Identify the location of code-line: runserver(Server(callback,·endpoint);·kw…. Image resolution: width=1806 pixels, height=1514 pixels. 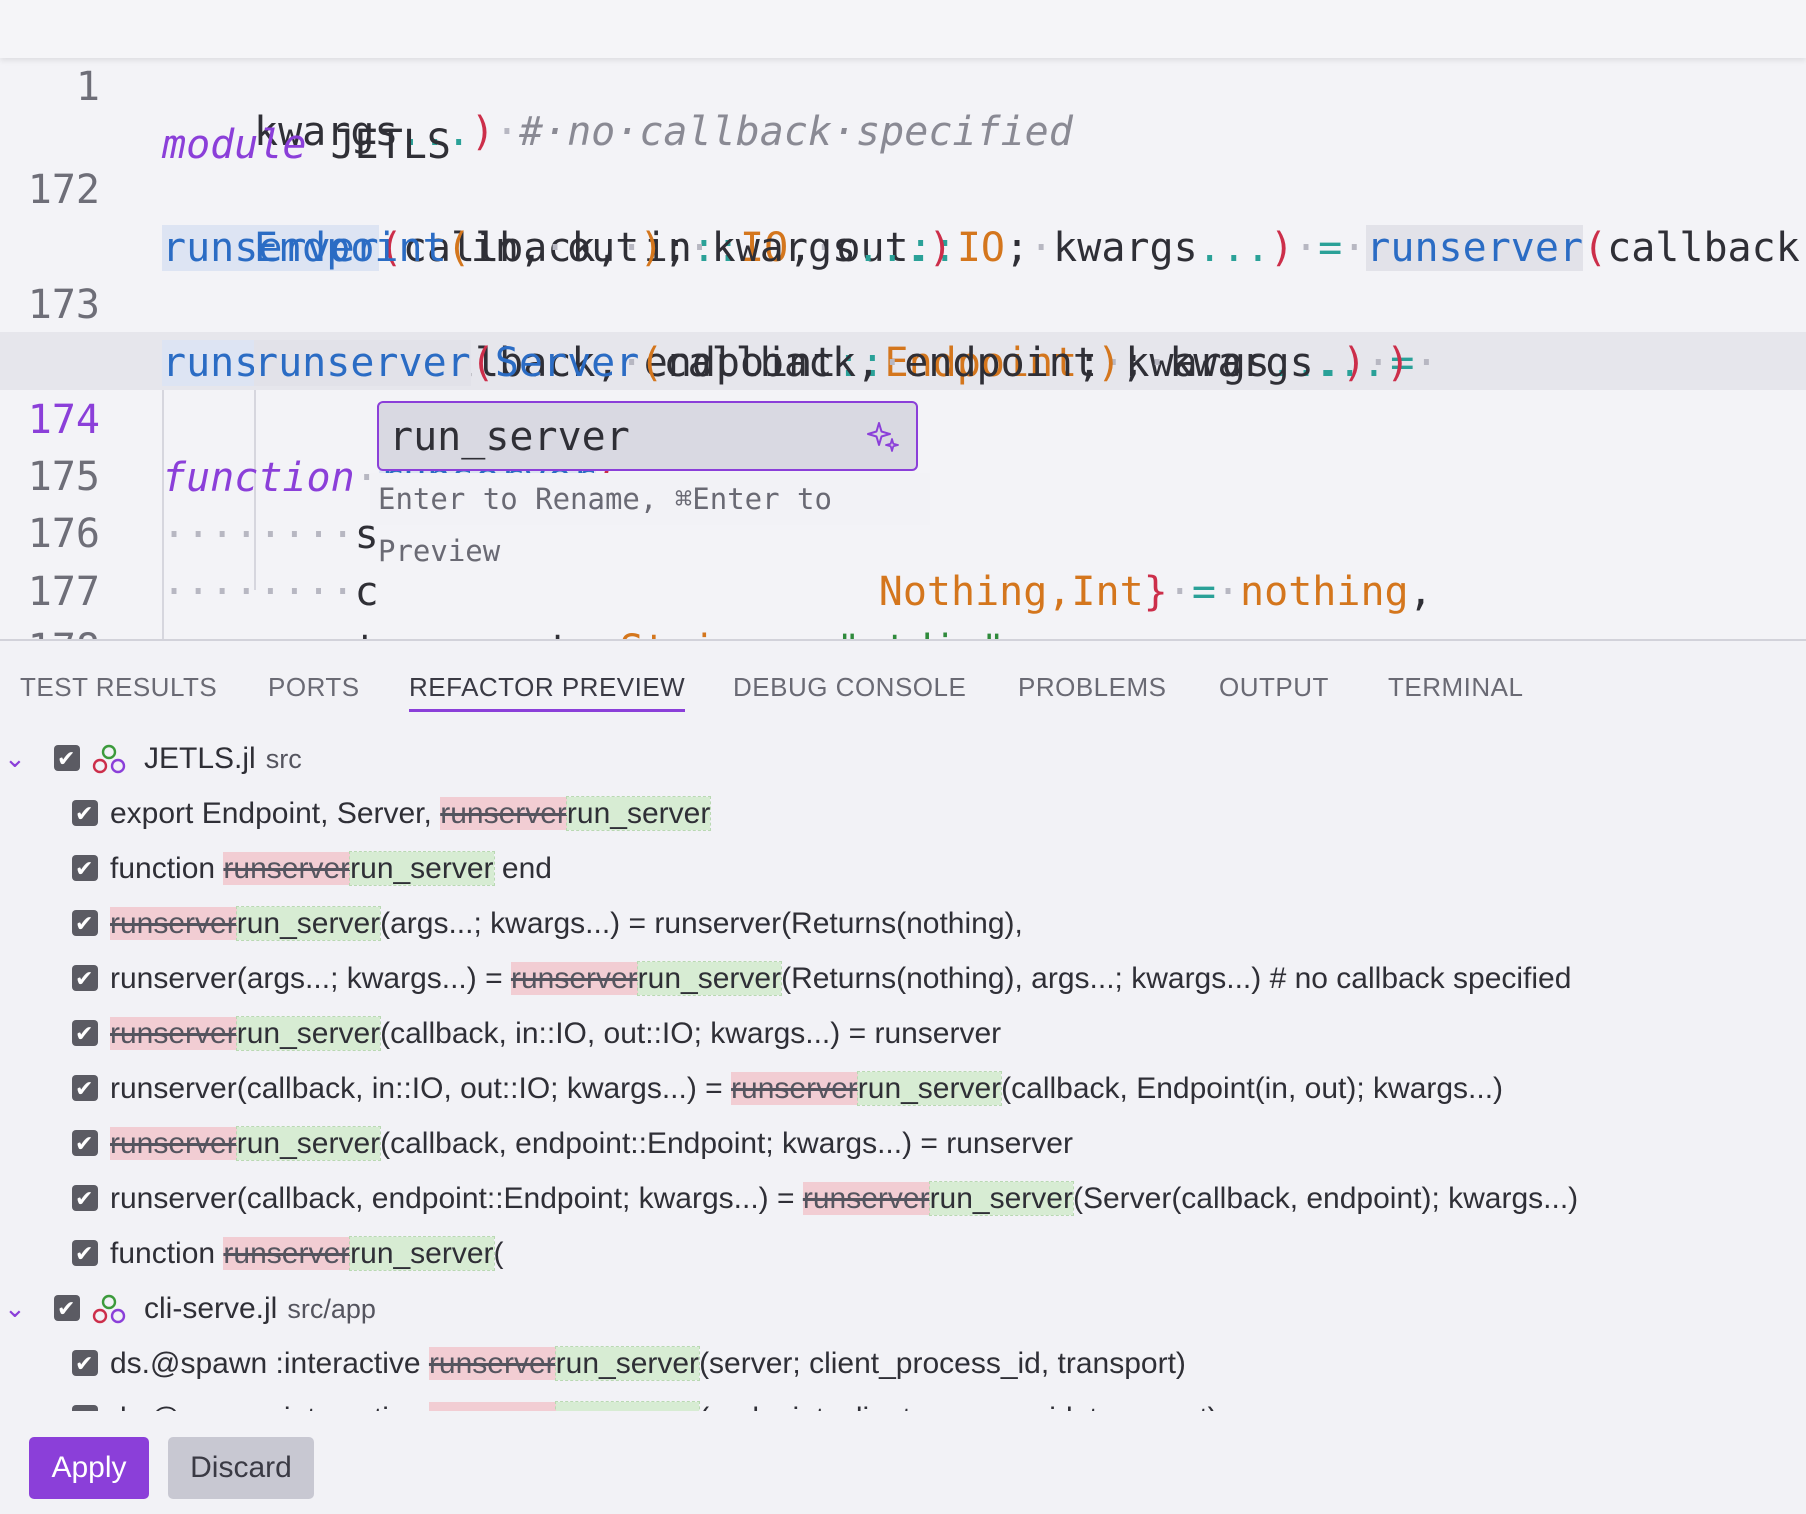
(832, 363).